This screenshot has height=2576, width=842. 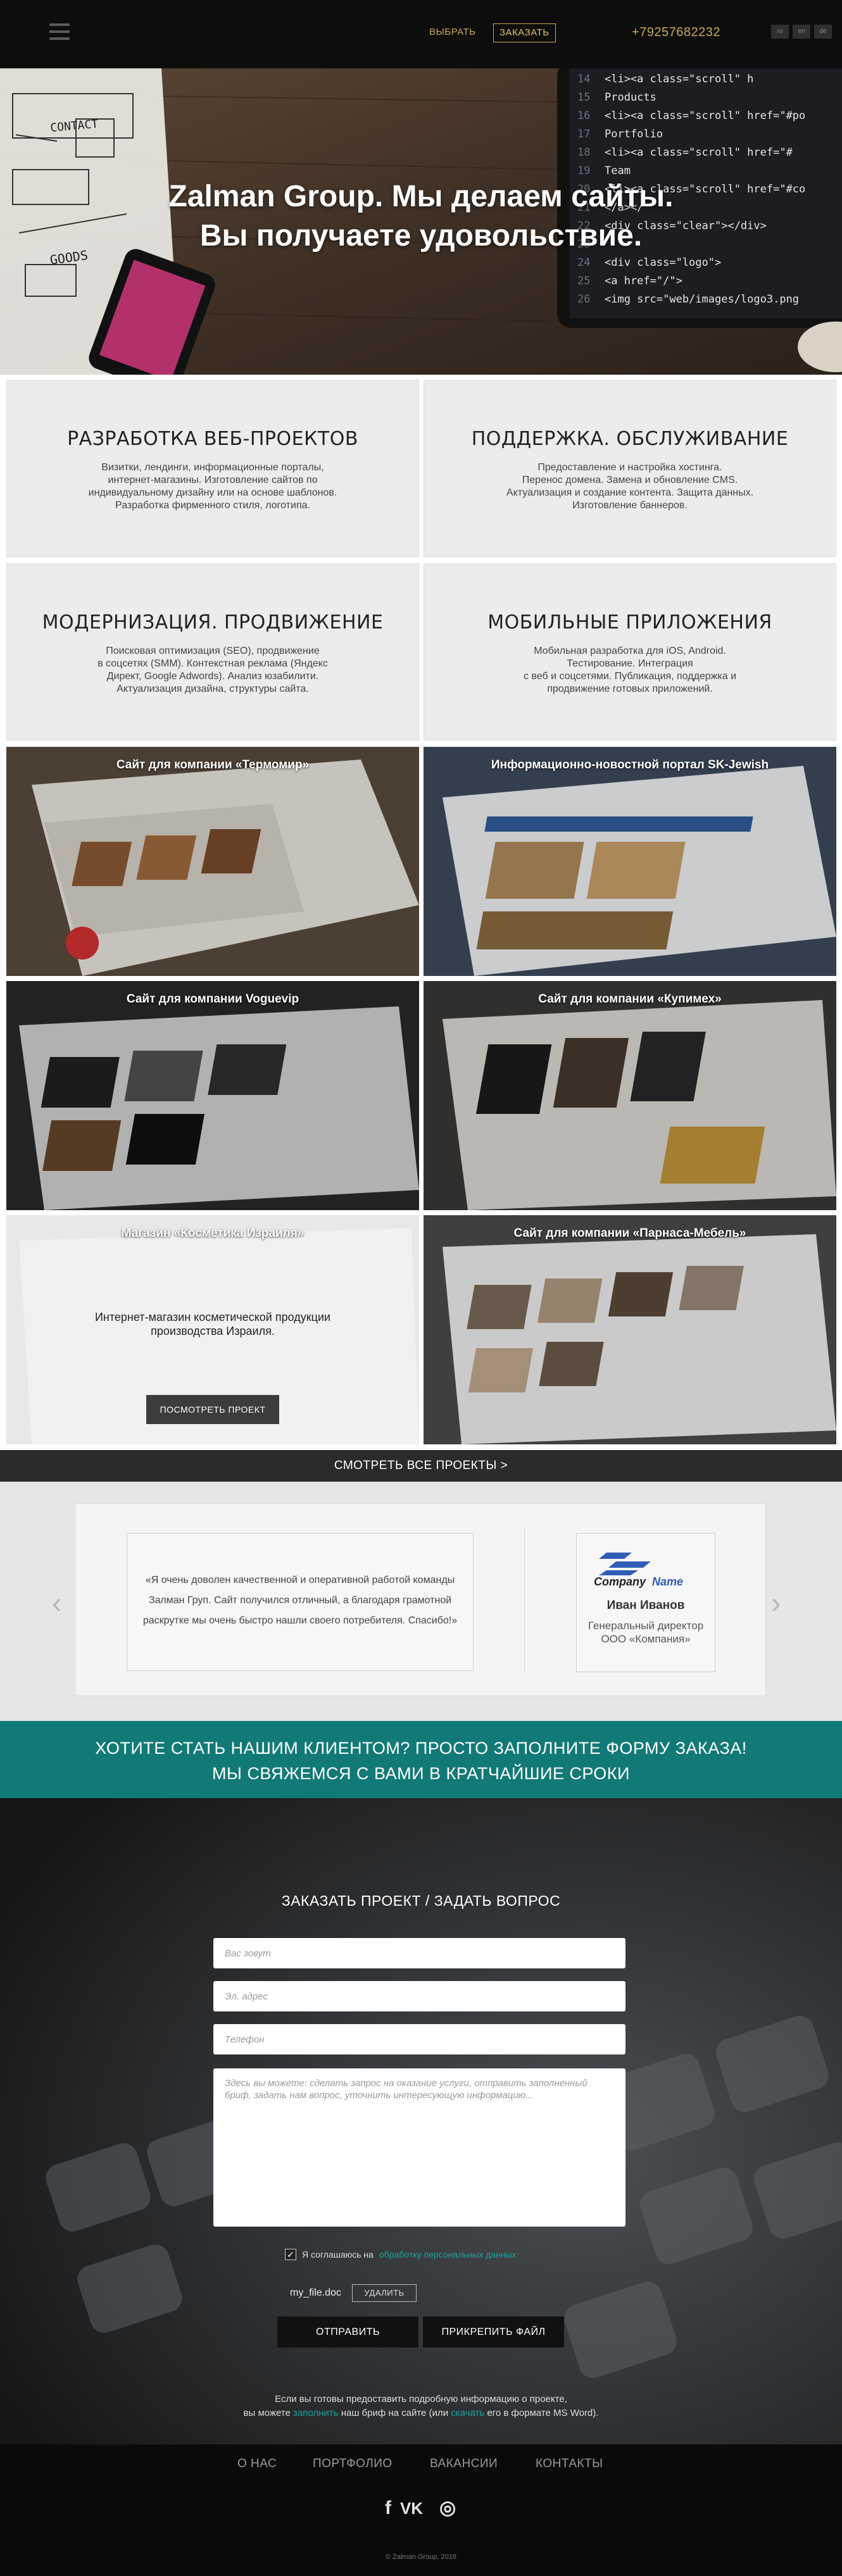 What do you see at coordinates (388, 2508) in the screenshot?
I see `facebook-icon: f` at bounding box center [388, 2508].